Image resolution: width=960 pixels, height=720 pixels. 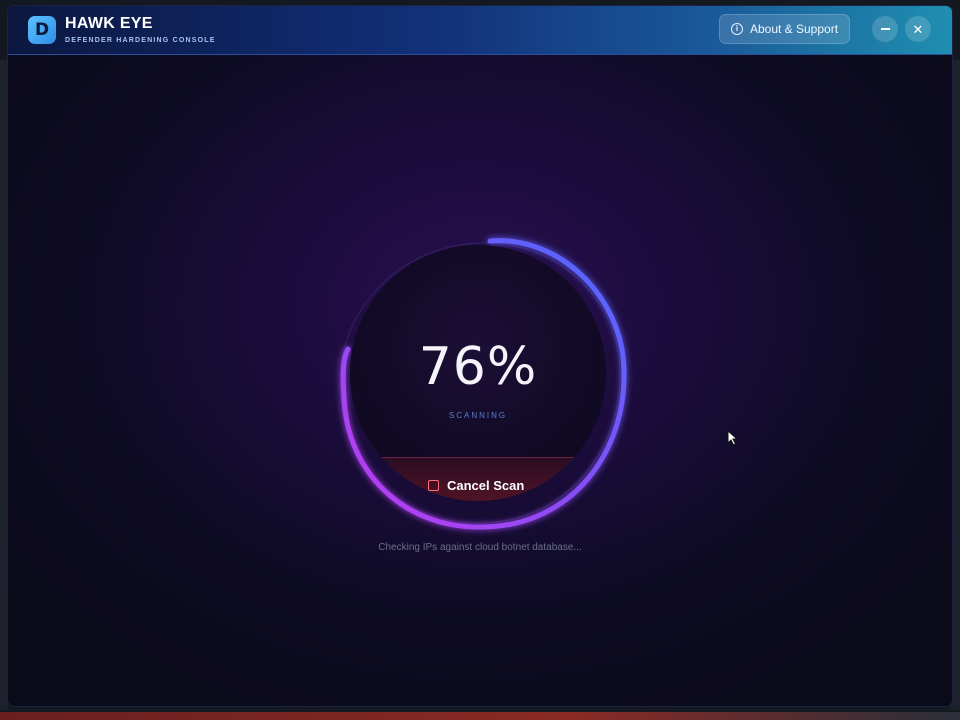 I want to click on cancel-zone: Cancel Scan, so click(x=478, y=479).